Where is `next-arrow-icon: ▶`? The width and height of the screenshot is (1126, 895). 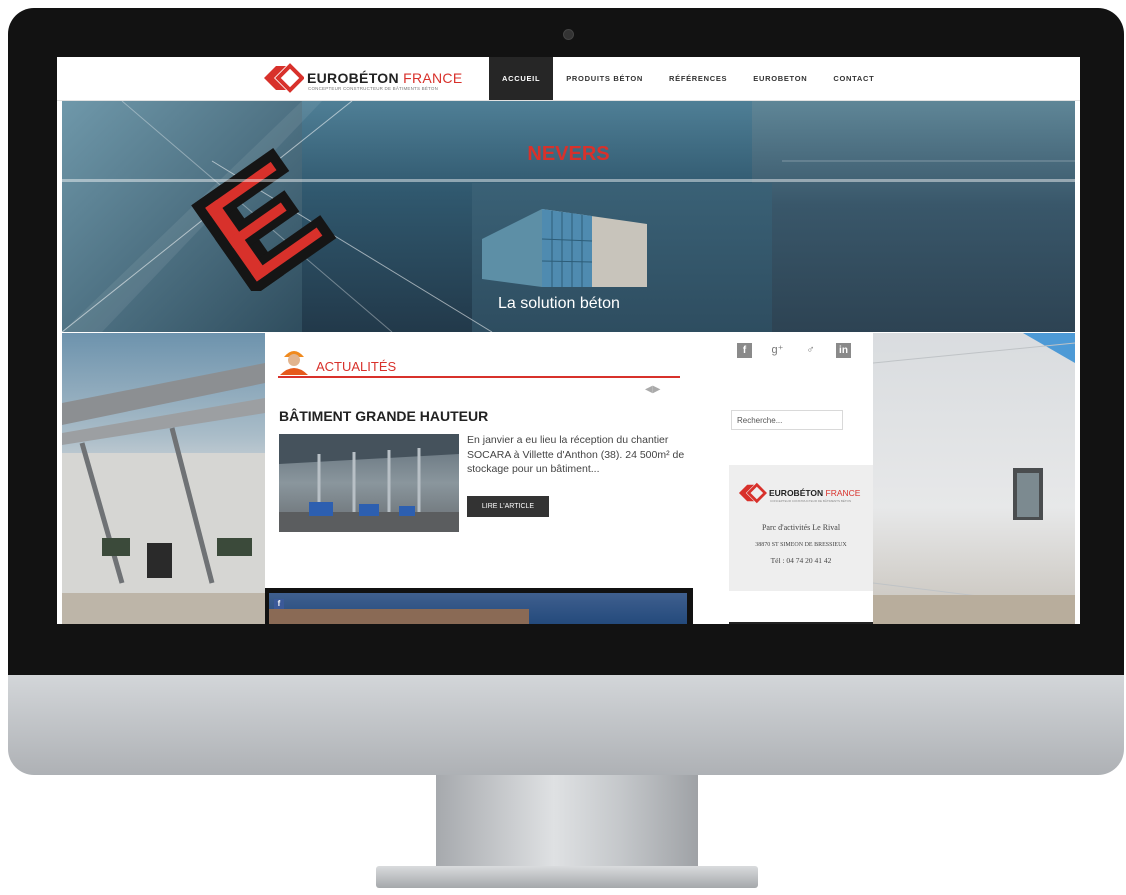 next-arrow-icon: ▶ is located at coordinates (657, 389).